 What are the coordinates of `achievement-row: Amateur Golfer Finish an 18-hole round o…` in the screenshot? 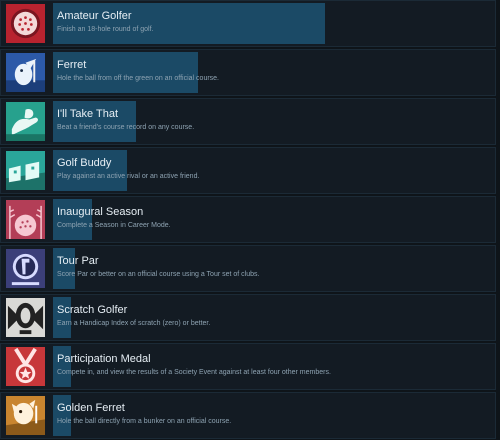 It's located at (248, 23).